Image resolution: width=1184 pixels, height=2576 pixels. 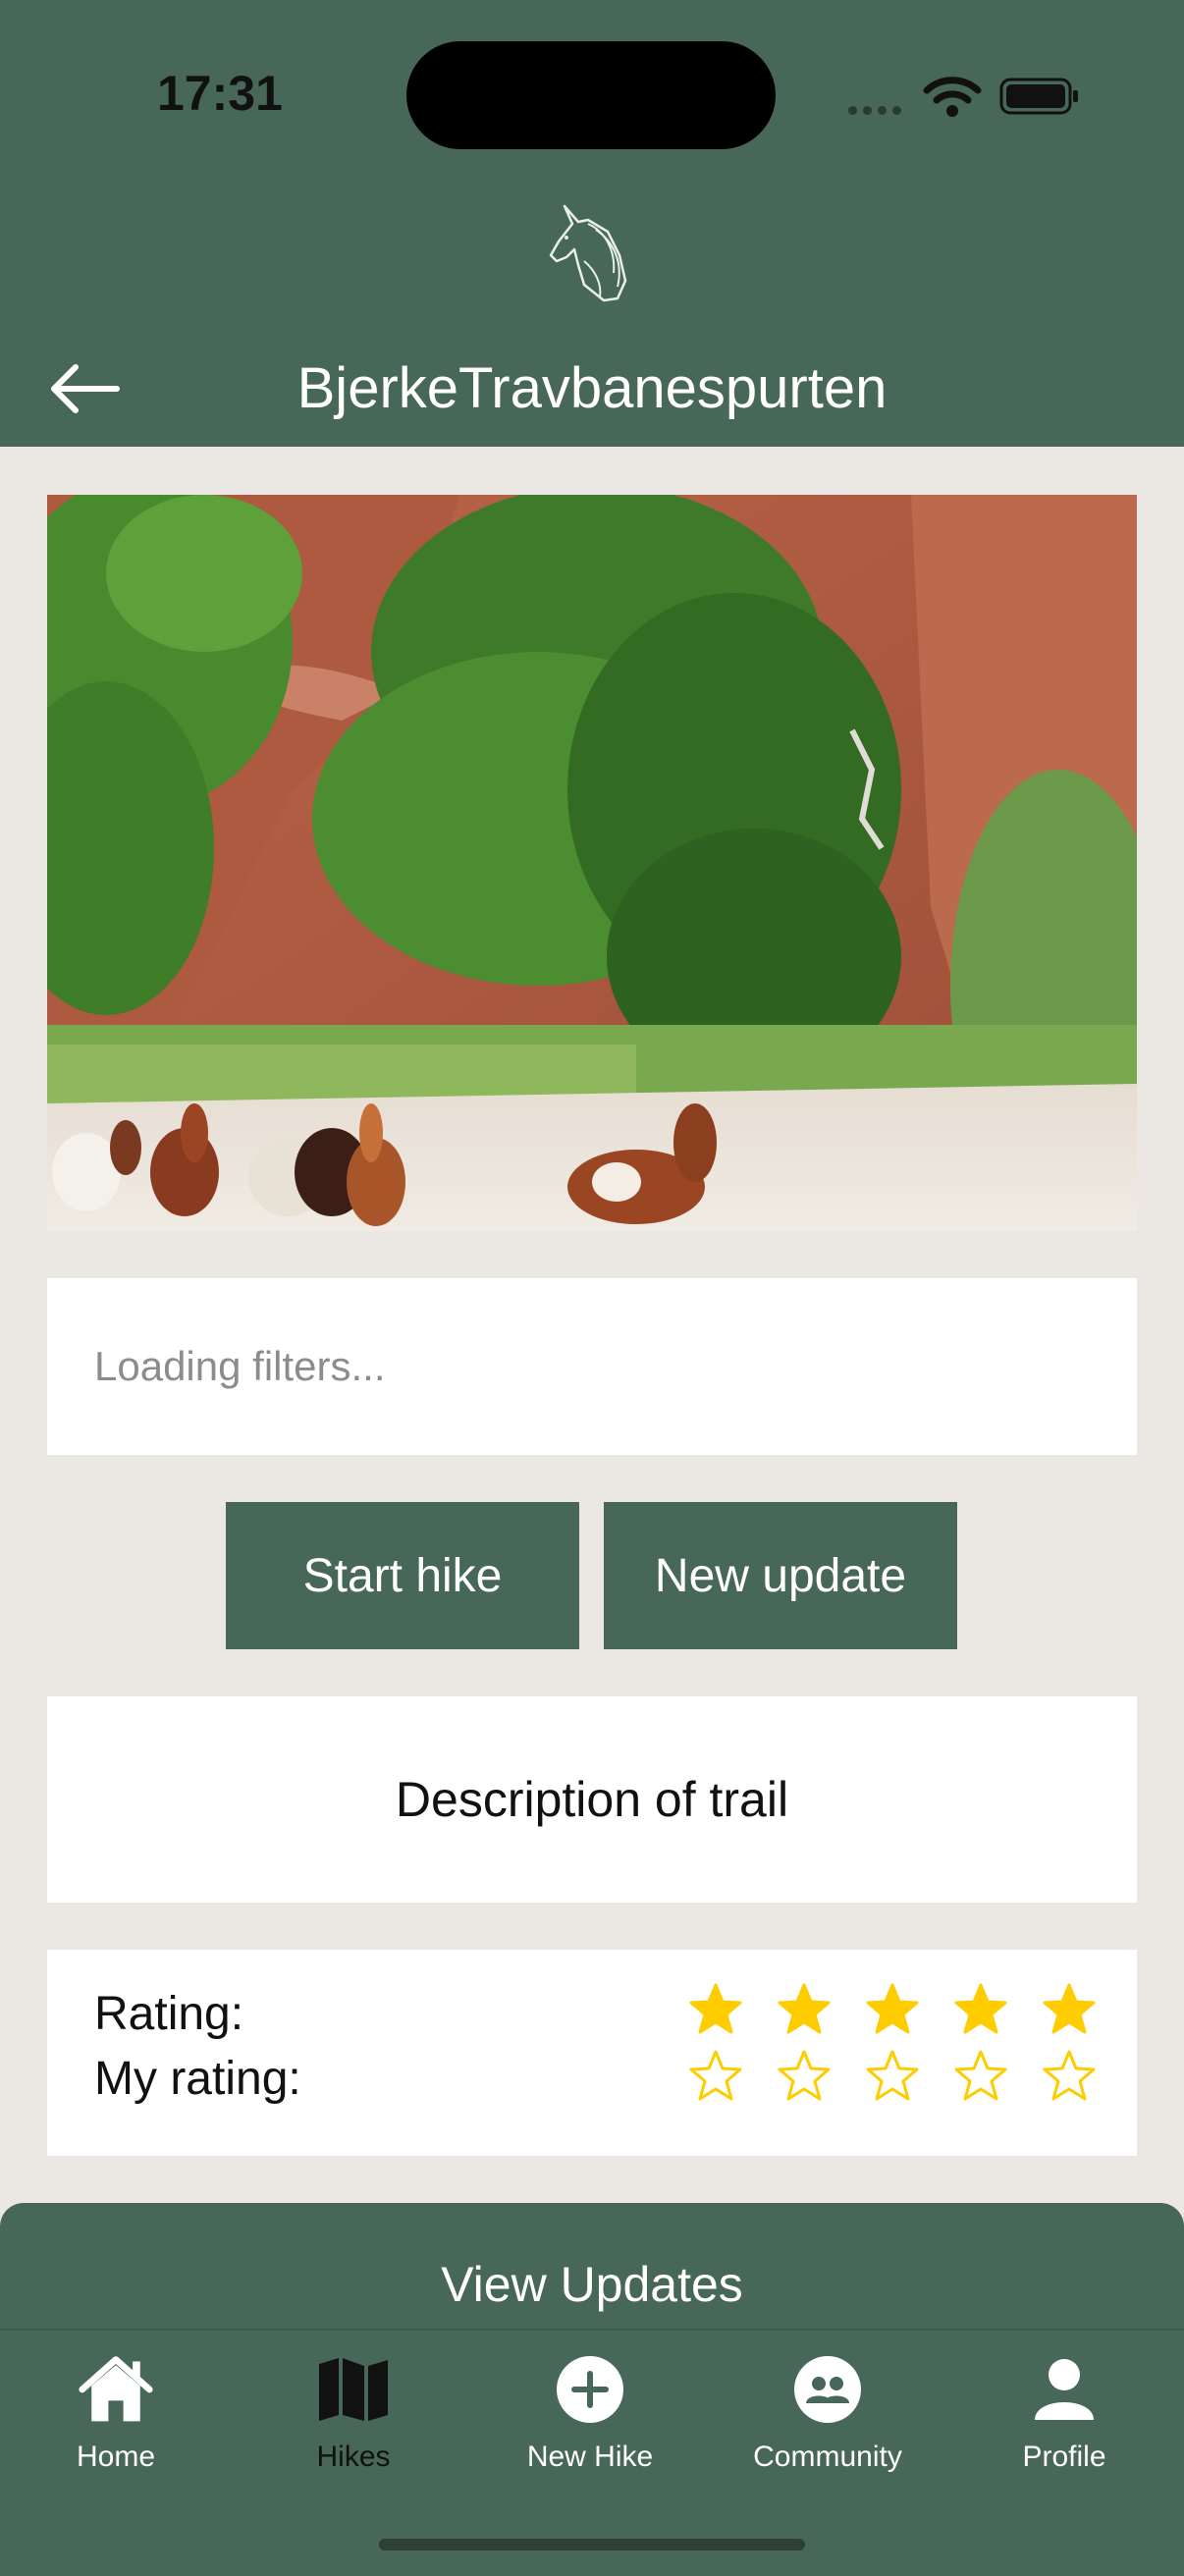 I want to click on tab-label: Hikes, so click(x=353, y=2457).